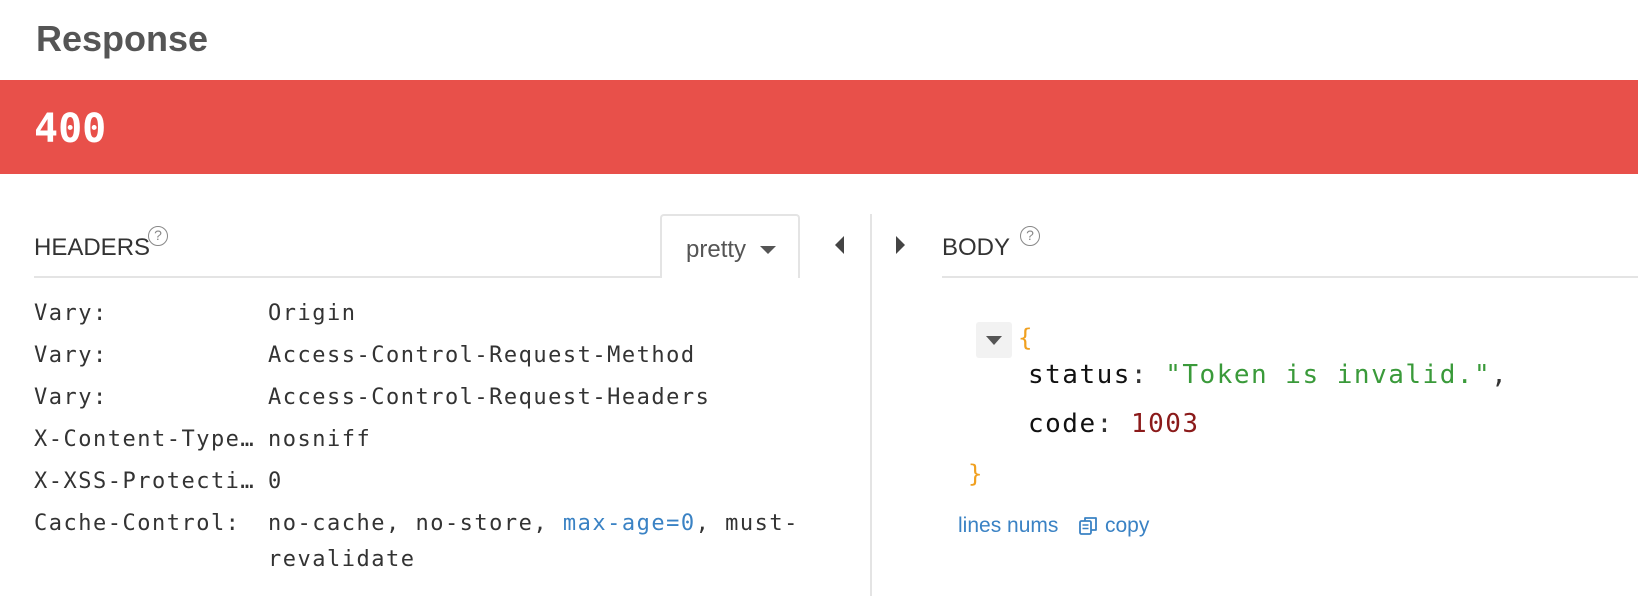 The height and width of the screenshot is (596, 1638). Describe the element at coordinates (1008, 526) in the screenshot. I see `lines-nums-link: lines nums` at that location.